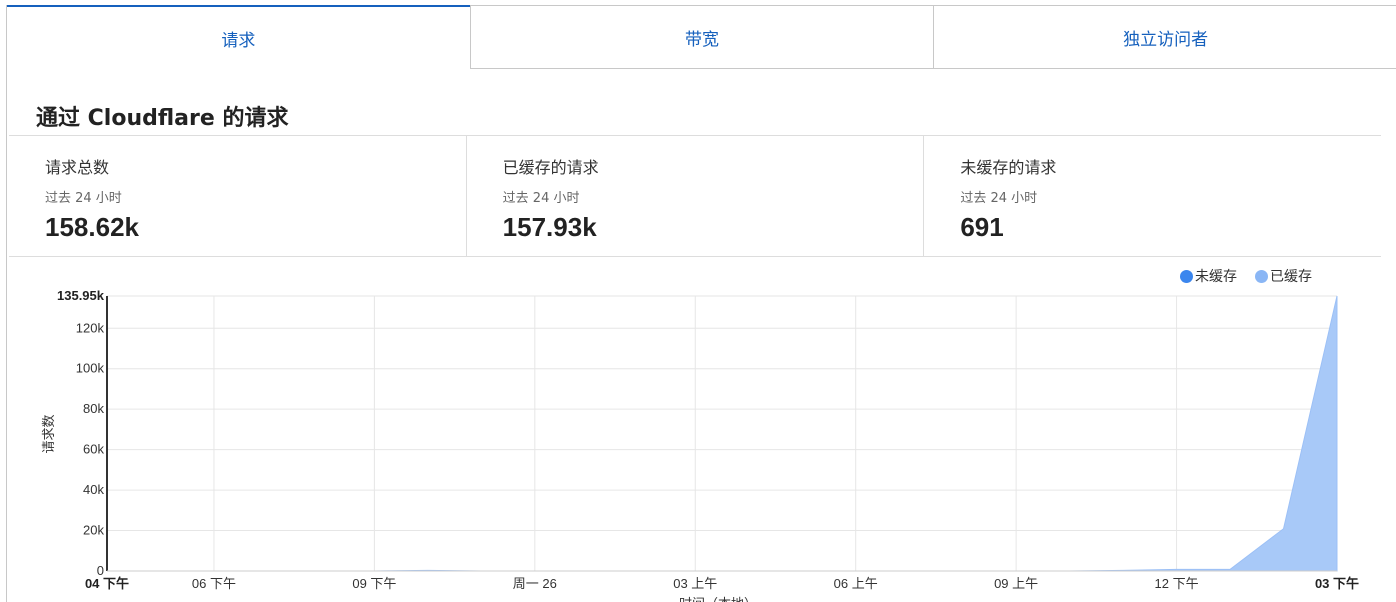 The height and width of the screenshot is (602, 1396). Describe the element at coordinates (93, 449) in the screenshot. I see `y-tick-label: 60k` at that location.